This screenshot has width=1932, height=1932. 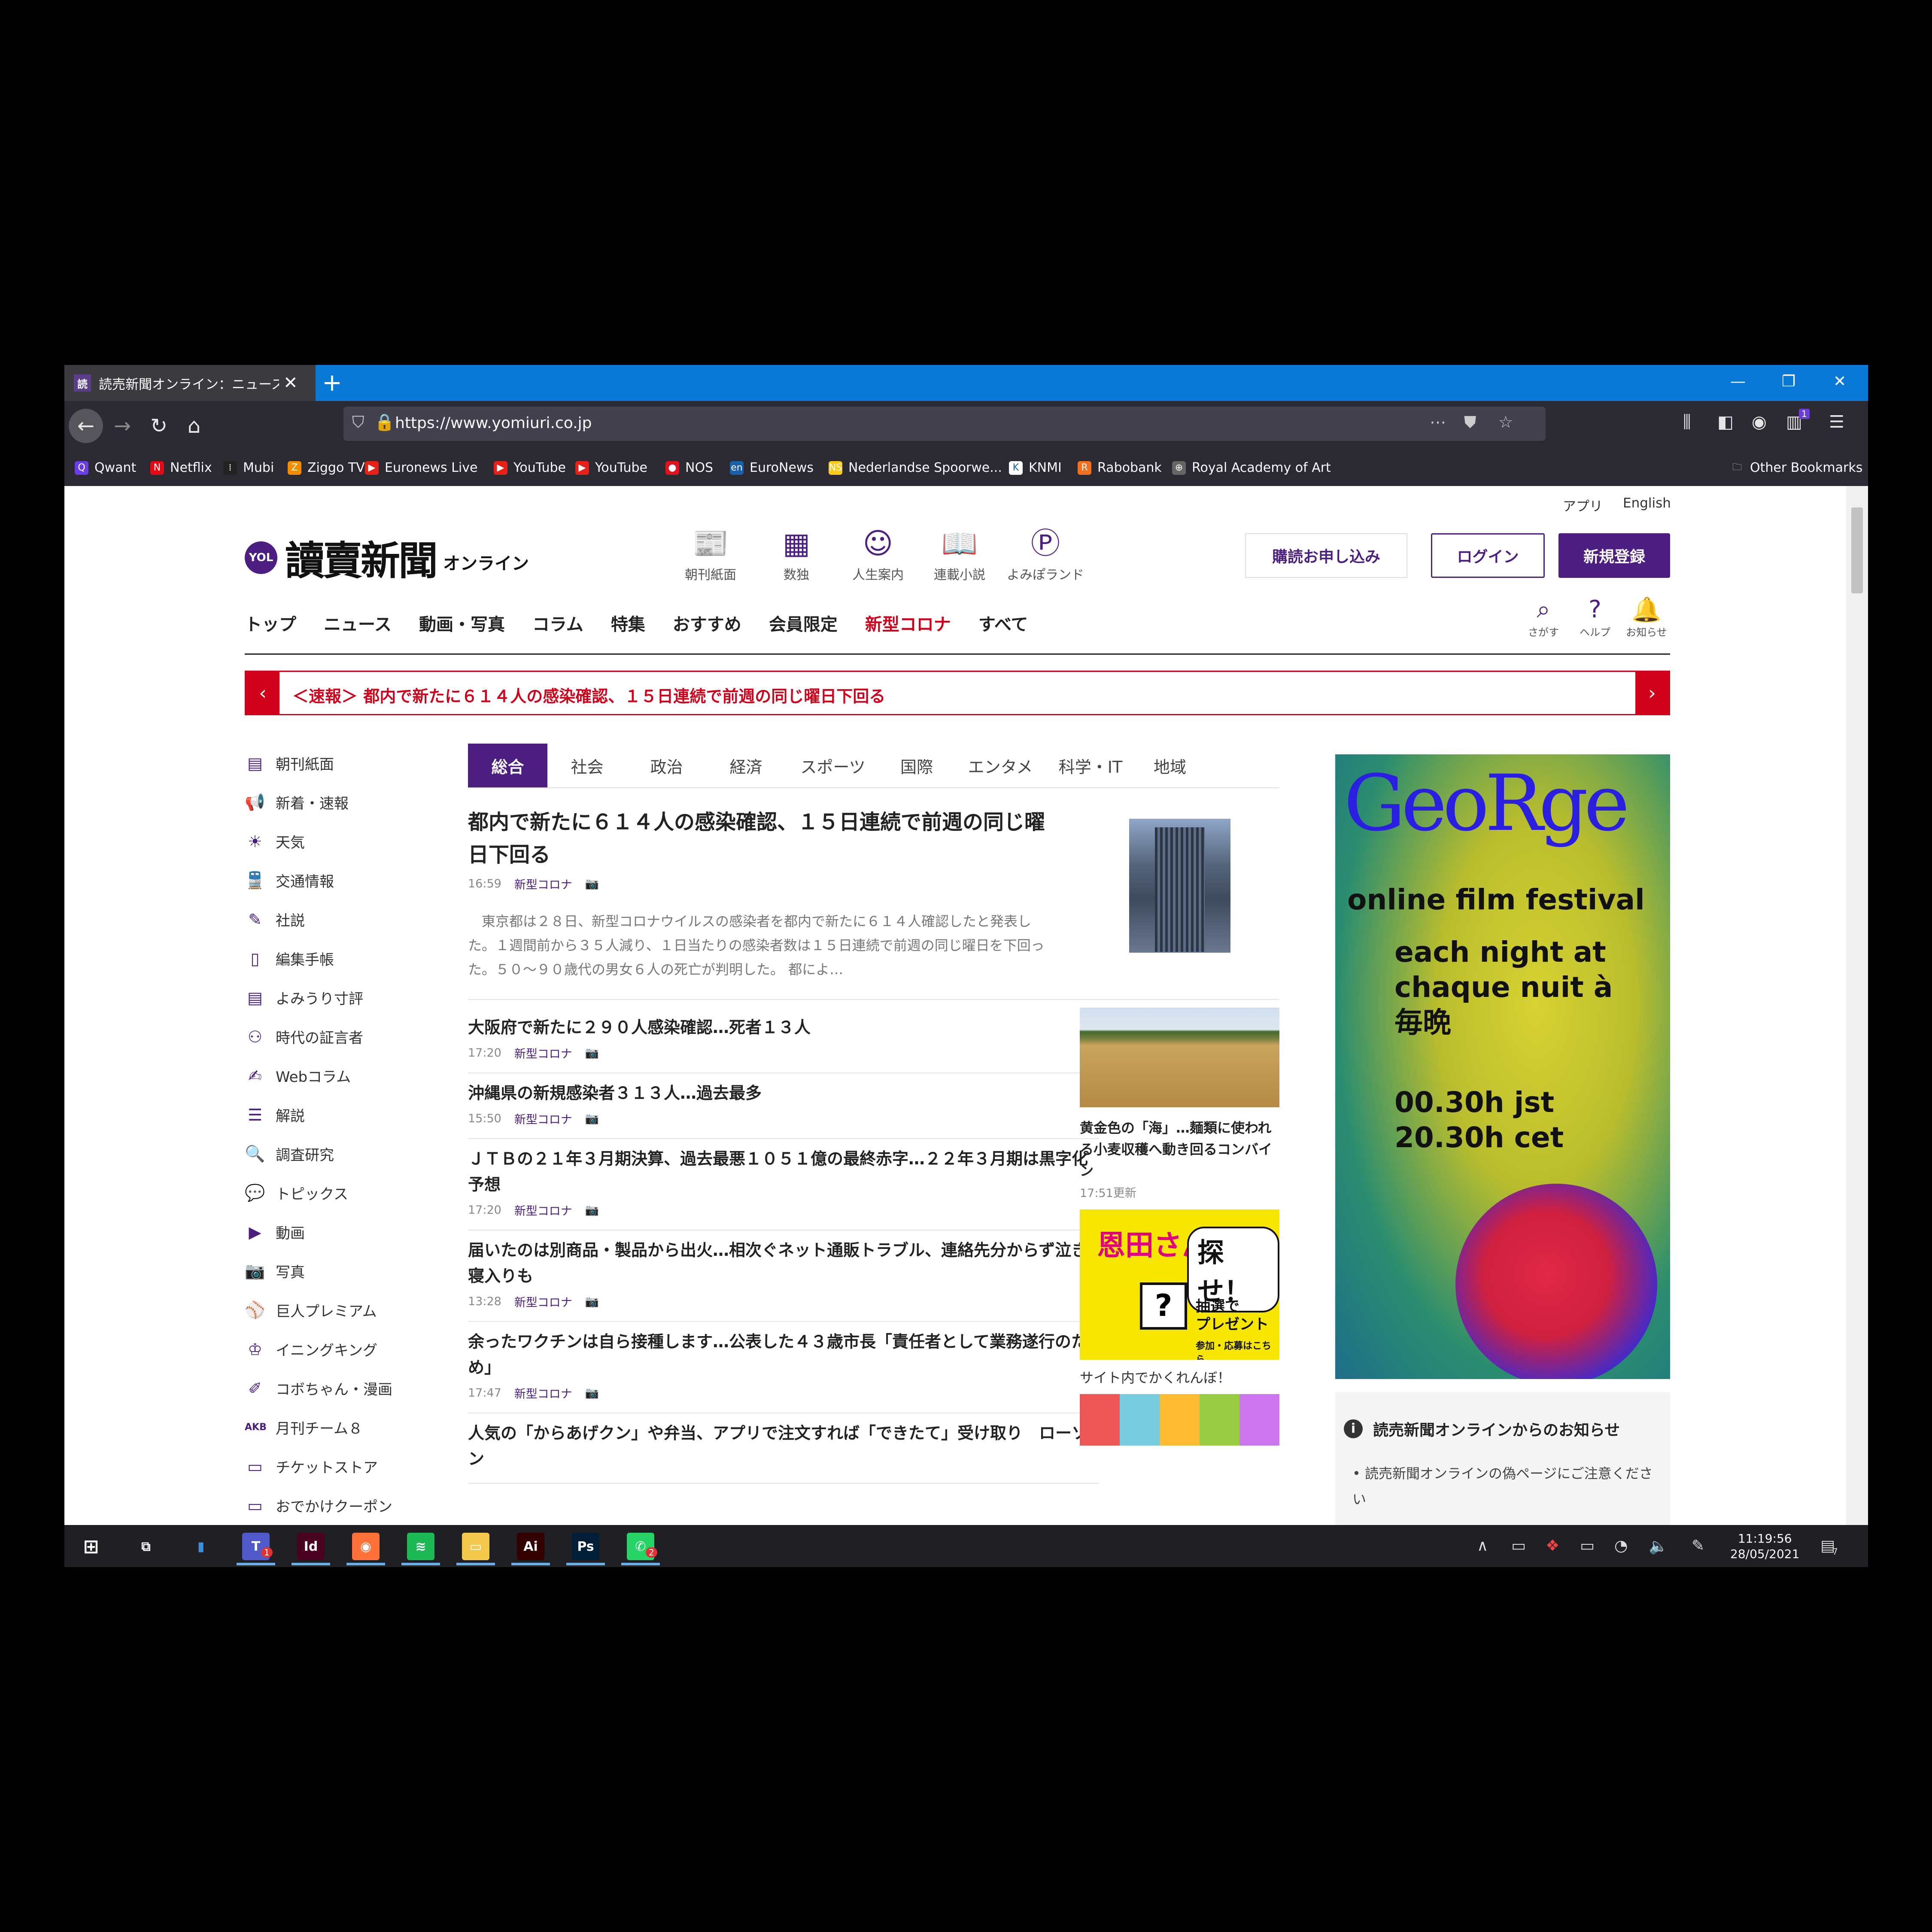 I want to click on side-nav-item: AKB 月刊チーム８, so click(x=335, y=1427).